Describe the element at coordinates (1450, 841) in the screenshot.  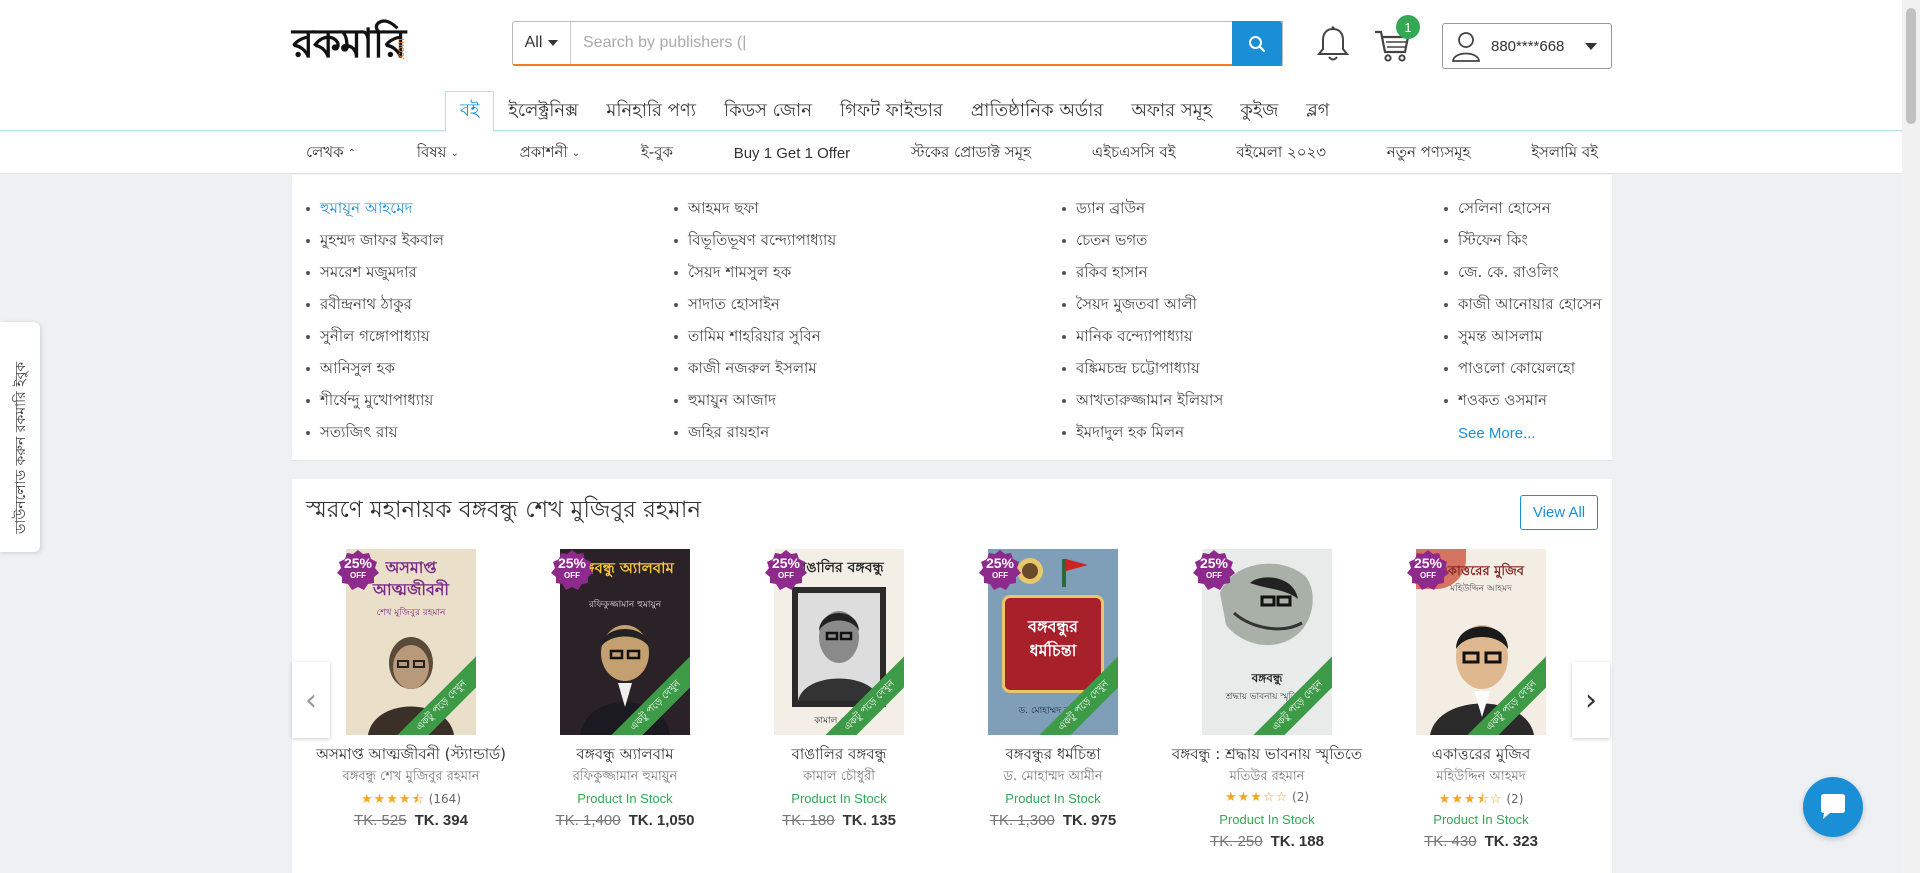
I see `old-price: TK. 430` at that location.